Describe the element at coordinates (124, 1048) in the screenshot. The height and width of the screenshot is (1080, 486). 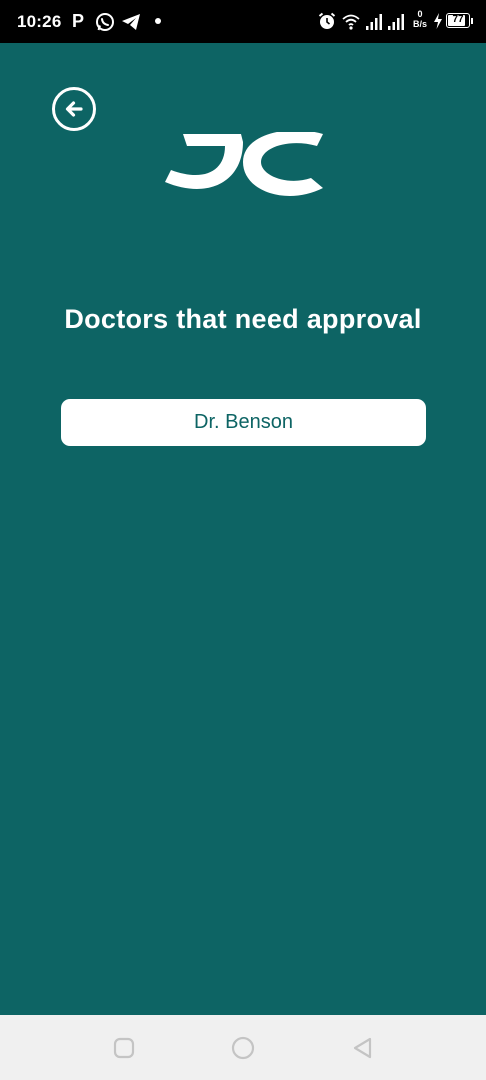
I see `square-icon` at that location.